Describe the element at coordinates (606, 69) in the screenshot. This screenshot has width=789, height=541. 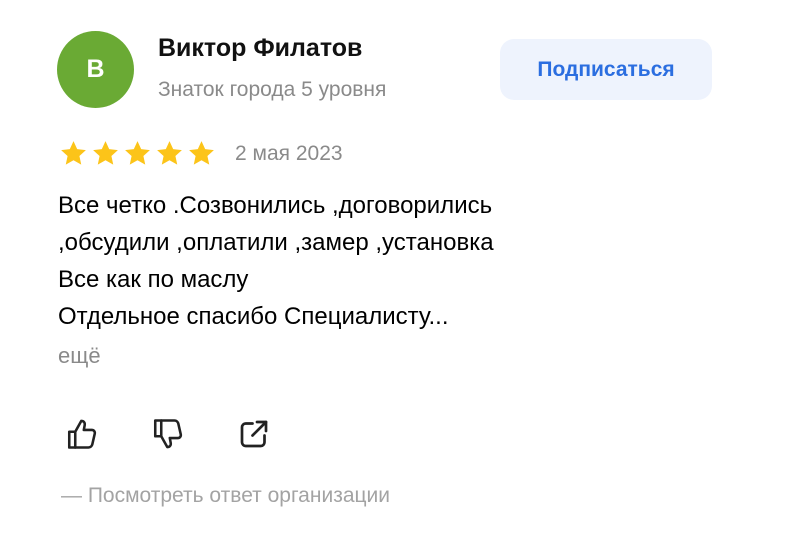
I see `subscribe-button: Подписаться` at that location.